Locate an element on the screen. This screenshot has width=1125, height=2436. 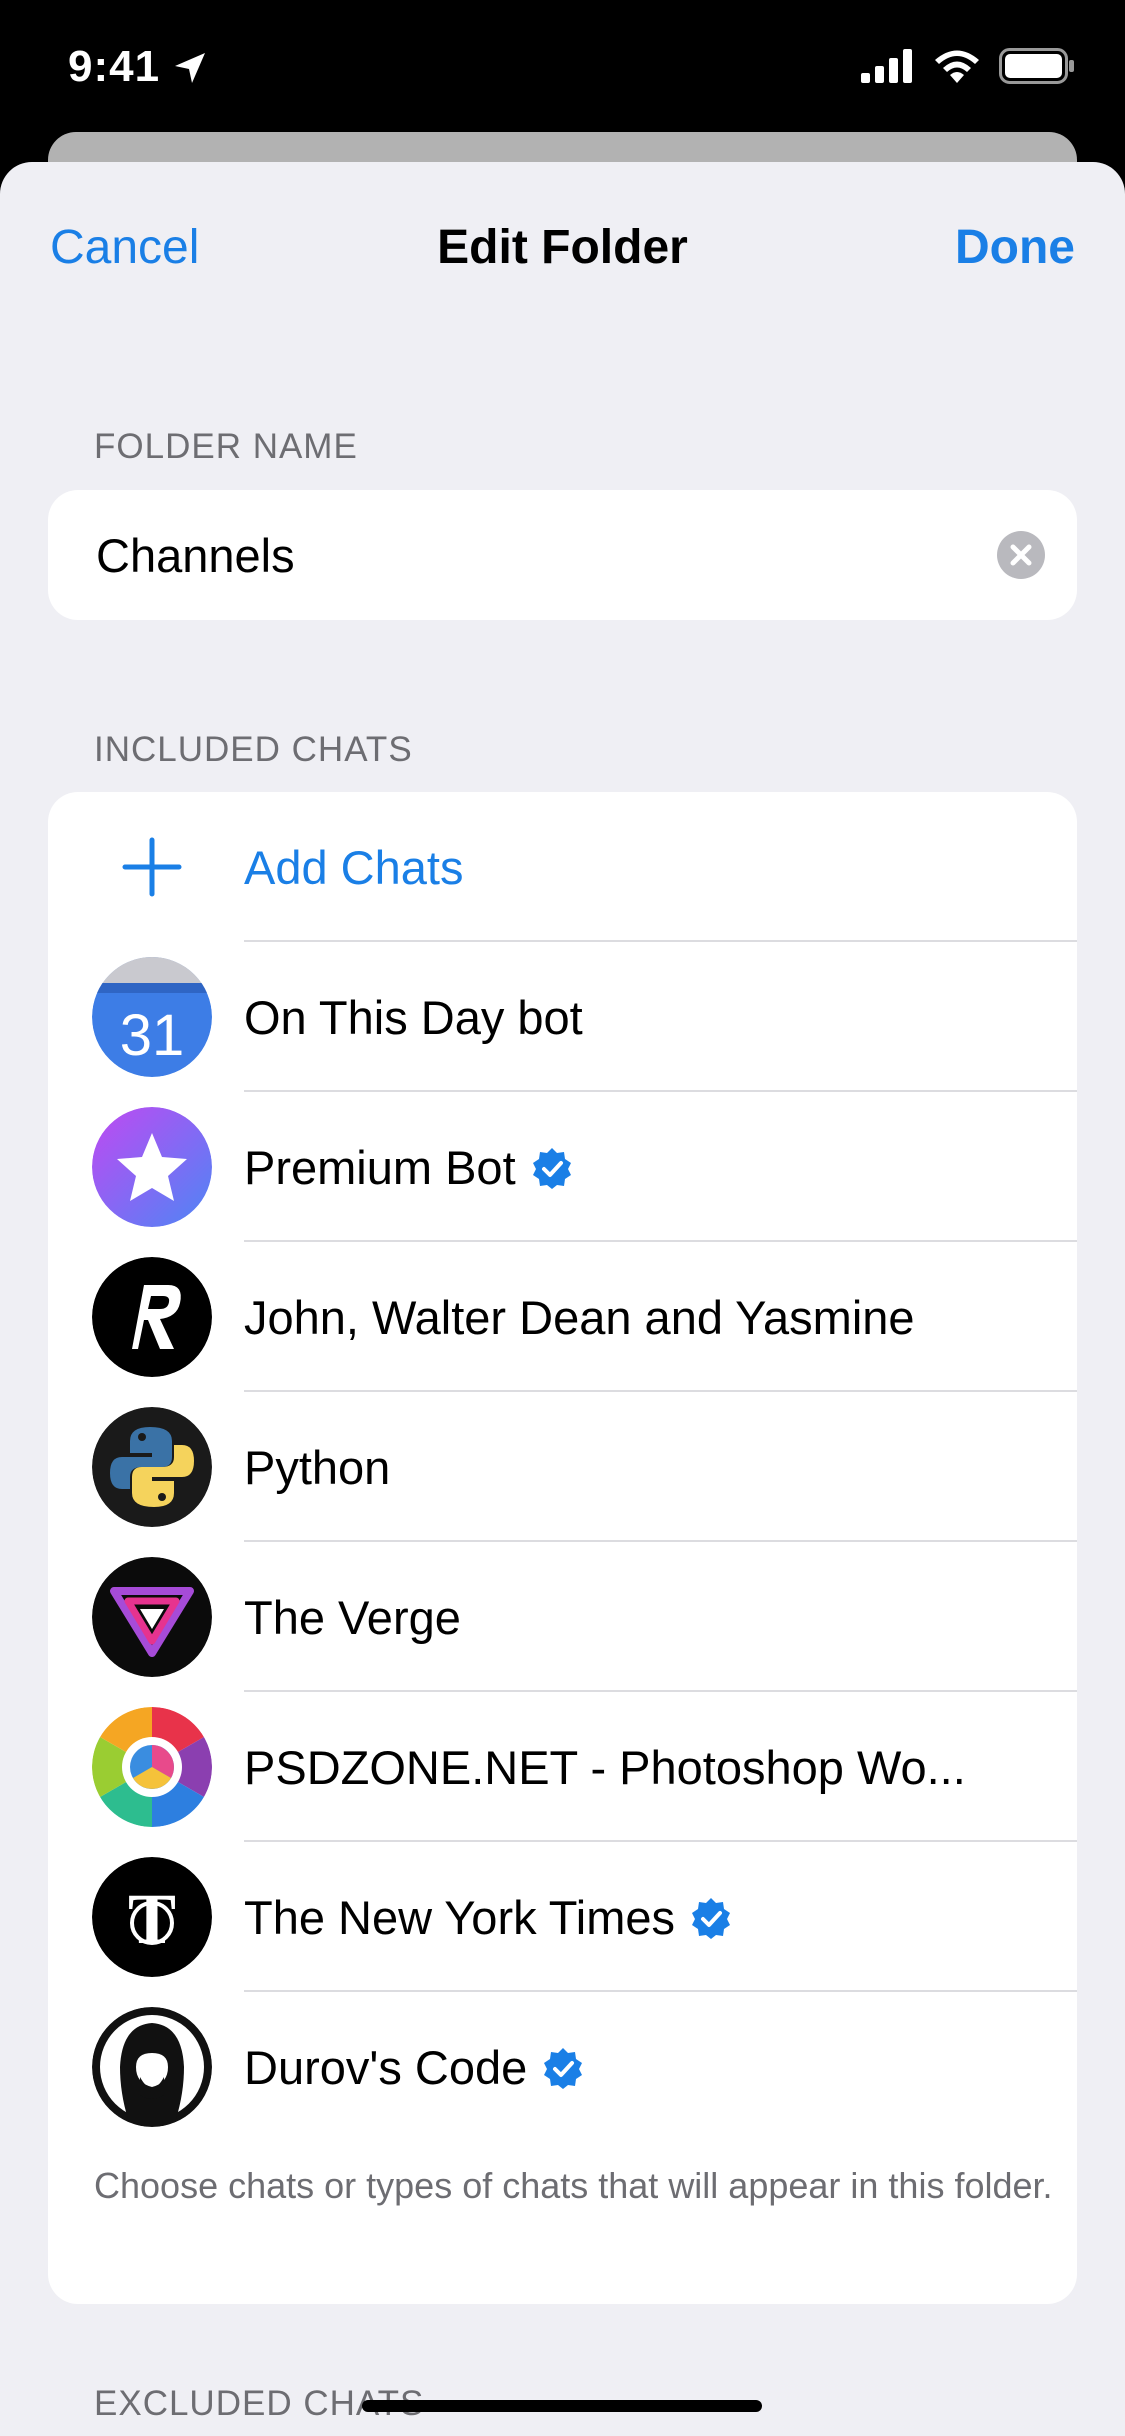
add-chats-row: Add Chats is located at coordinates (562, 867).